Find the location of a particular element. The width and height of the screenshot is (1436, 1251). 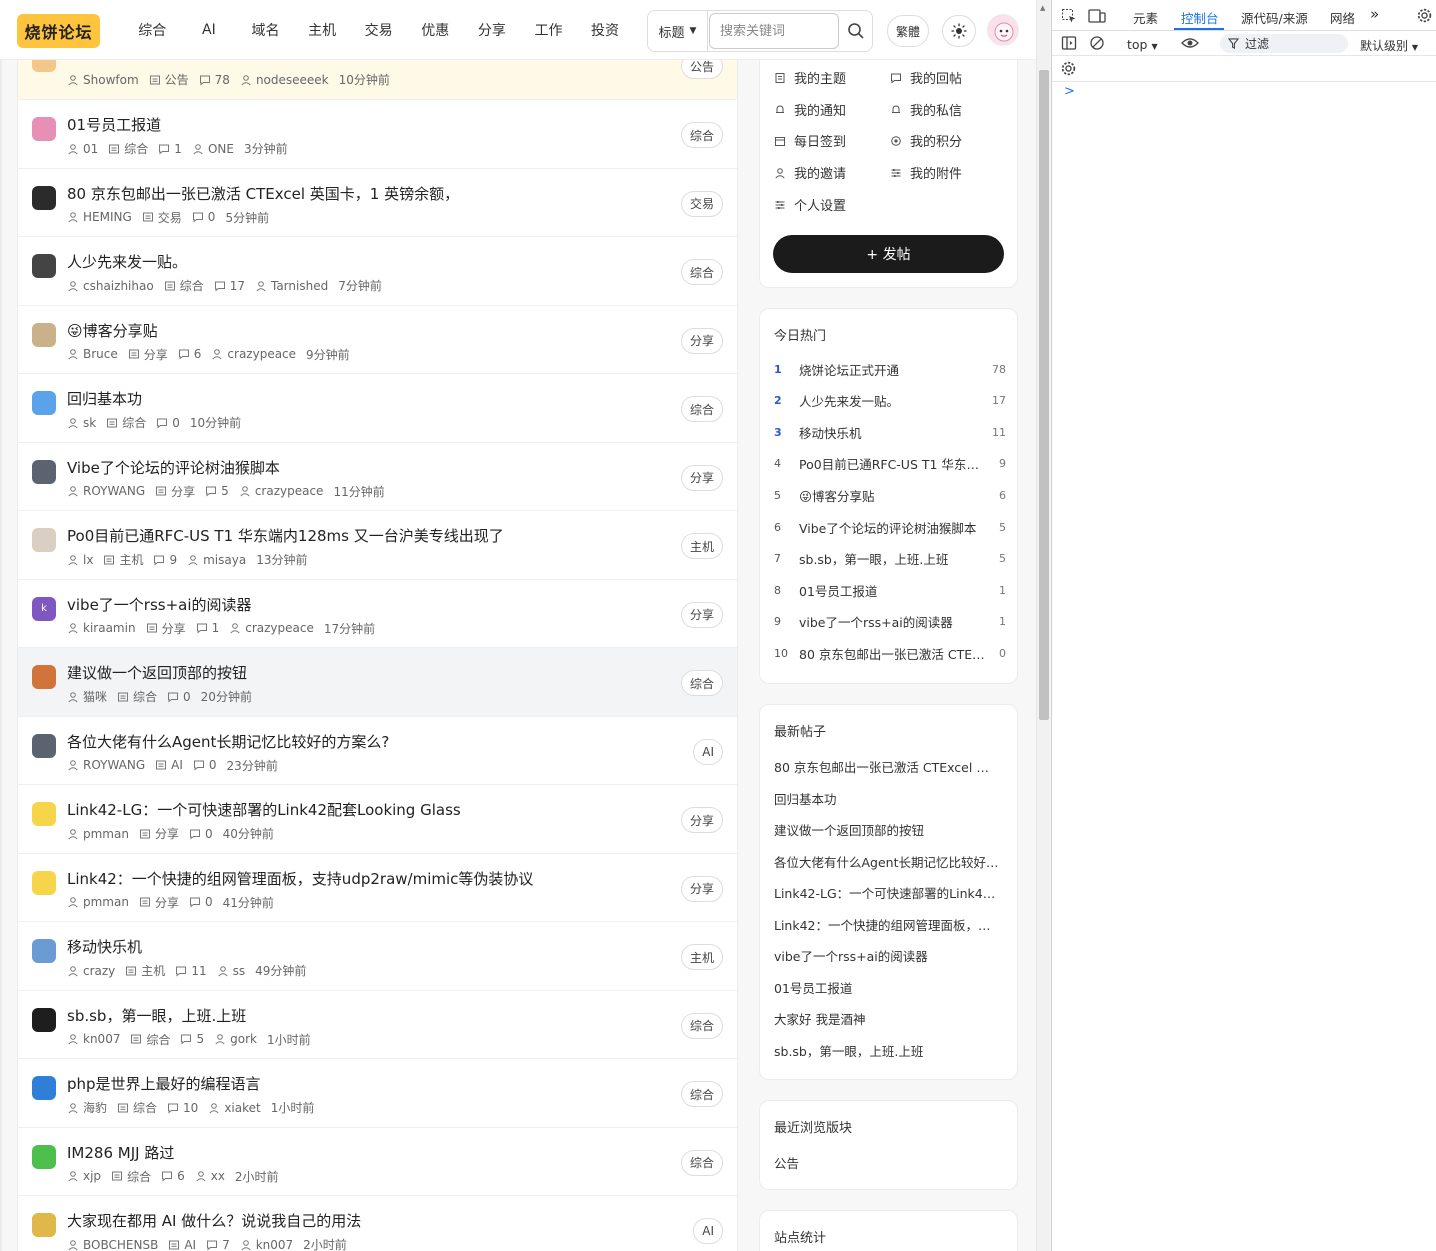

topic-title: IM286 MJJ 路过 is located at coordinates (120, 1152).